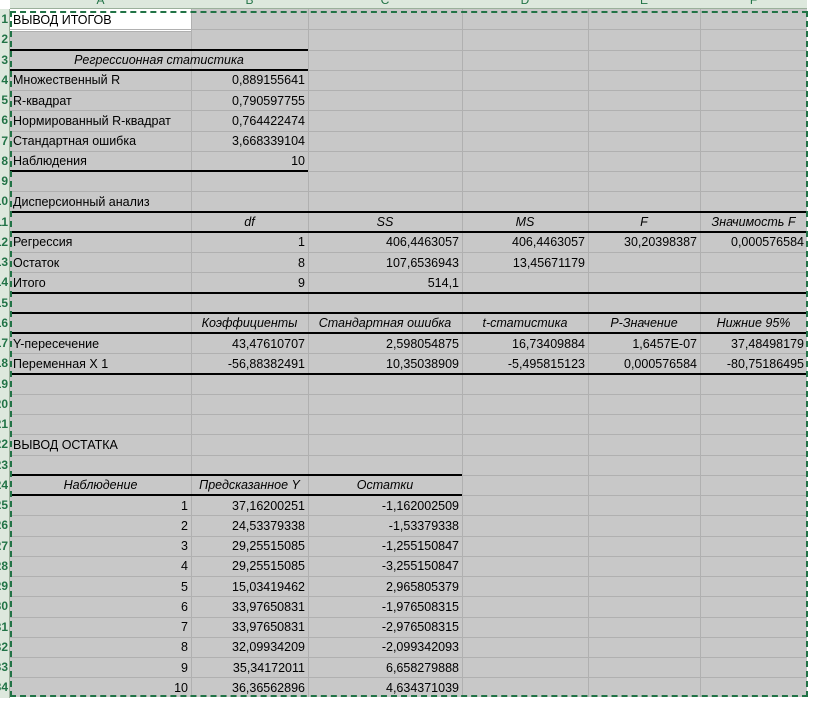 This screenshot has width=819, height=706. I want to click on row-header: 27, so click(5, 545).